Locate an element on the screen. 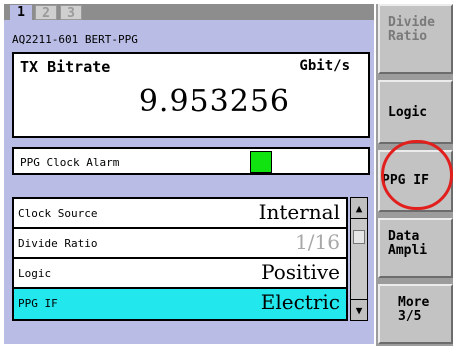 This screenshot has width=453, height=350. logic-softkey: Logic is located at coordinates (415, 112).